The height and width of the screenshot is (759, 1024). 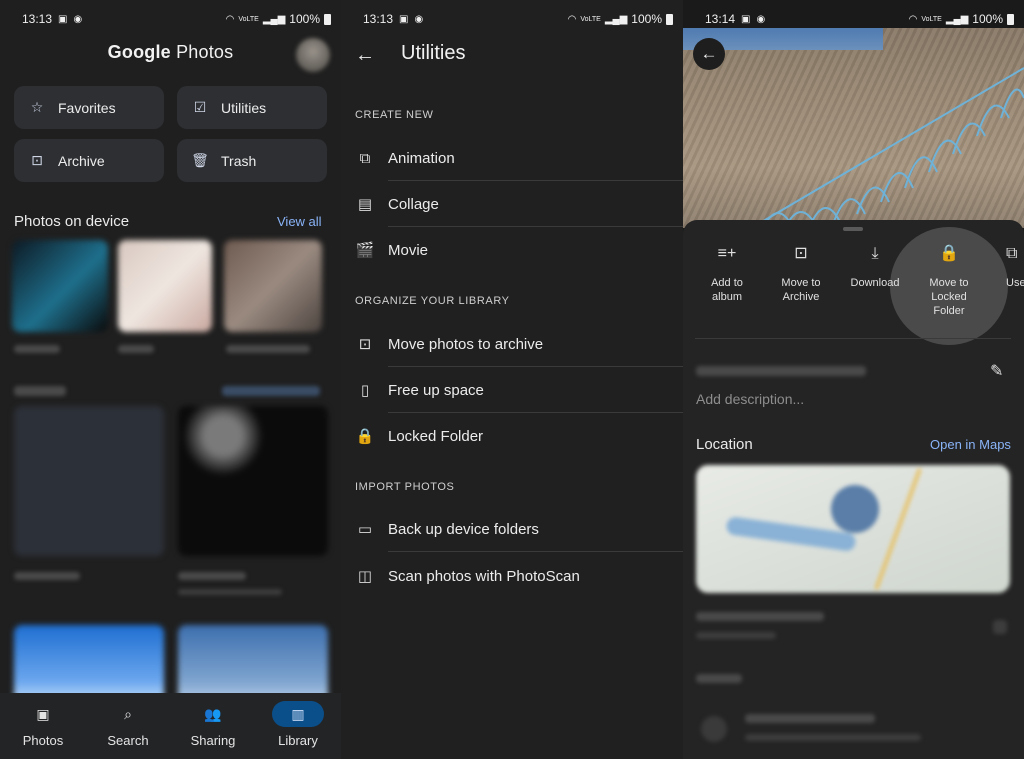 What do you see at coordinates (298, 724) in the screenshot?
I see `nav-library: ▥ Library` at bounding box center [298, 724].